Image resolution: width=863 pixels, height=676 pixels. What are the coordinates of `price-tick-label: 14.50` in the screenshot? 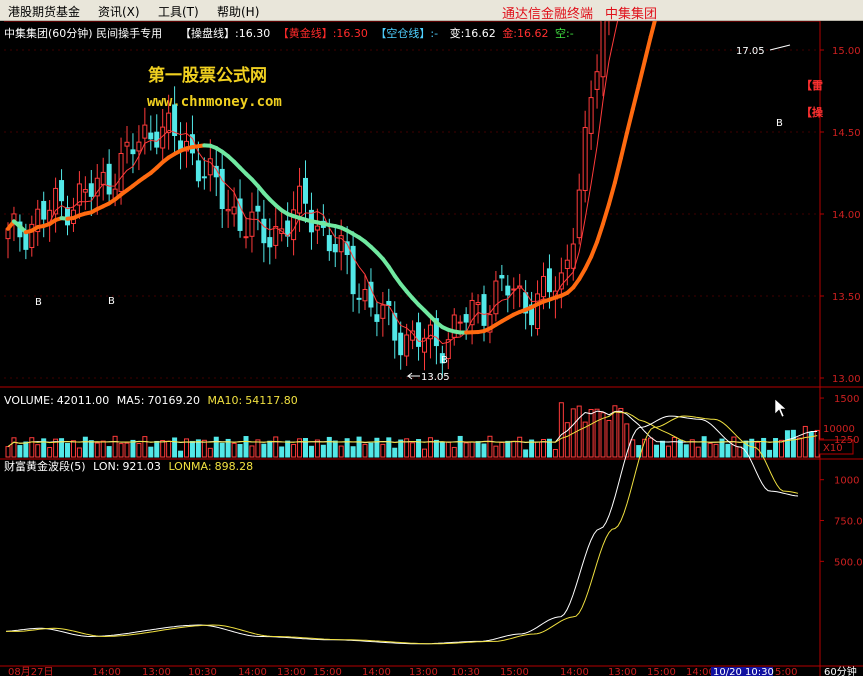 It's located at (846, 133).